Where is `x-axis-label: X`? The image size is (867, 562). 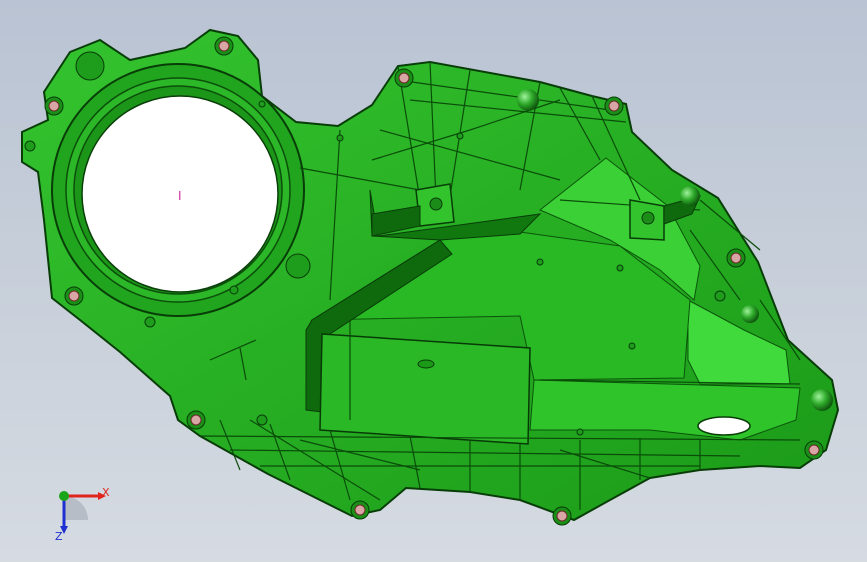 x-axis-label: X is located at coordinates (106, 492).